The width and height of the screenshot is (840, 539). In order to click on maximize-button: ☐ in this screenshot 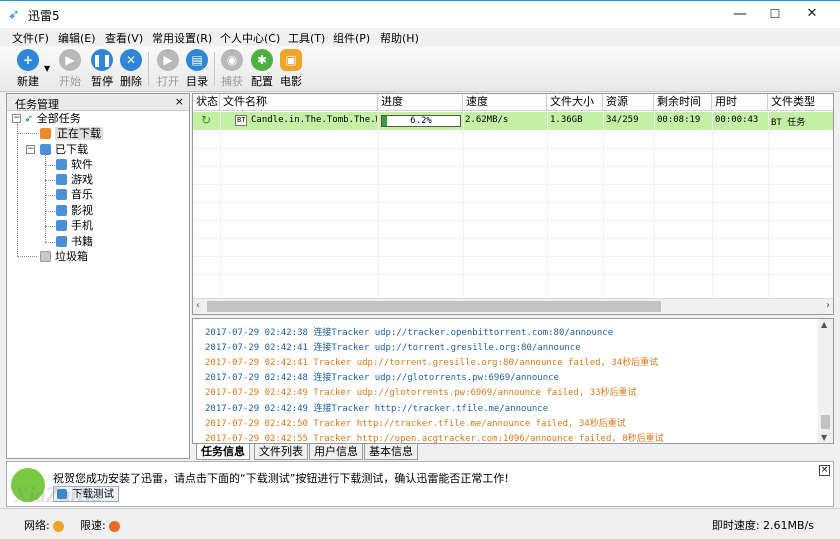, I will do `click(775, 15)`.